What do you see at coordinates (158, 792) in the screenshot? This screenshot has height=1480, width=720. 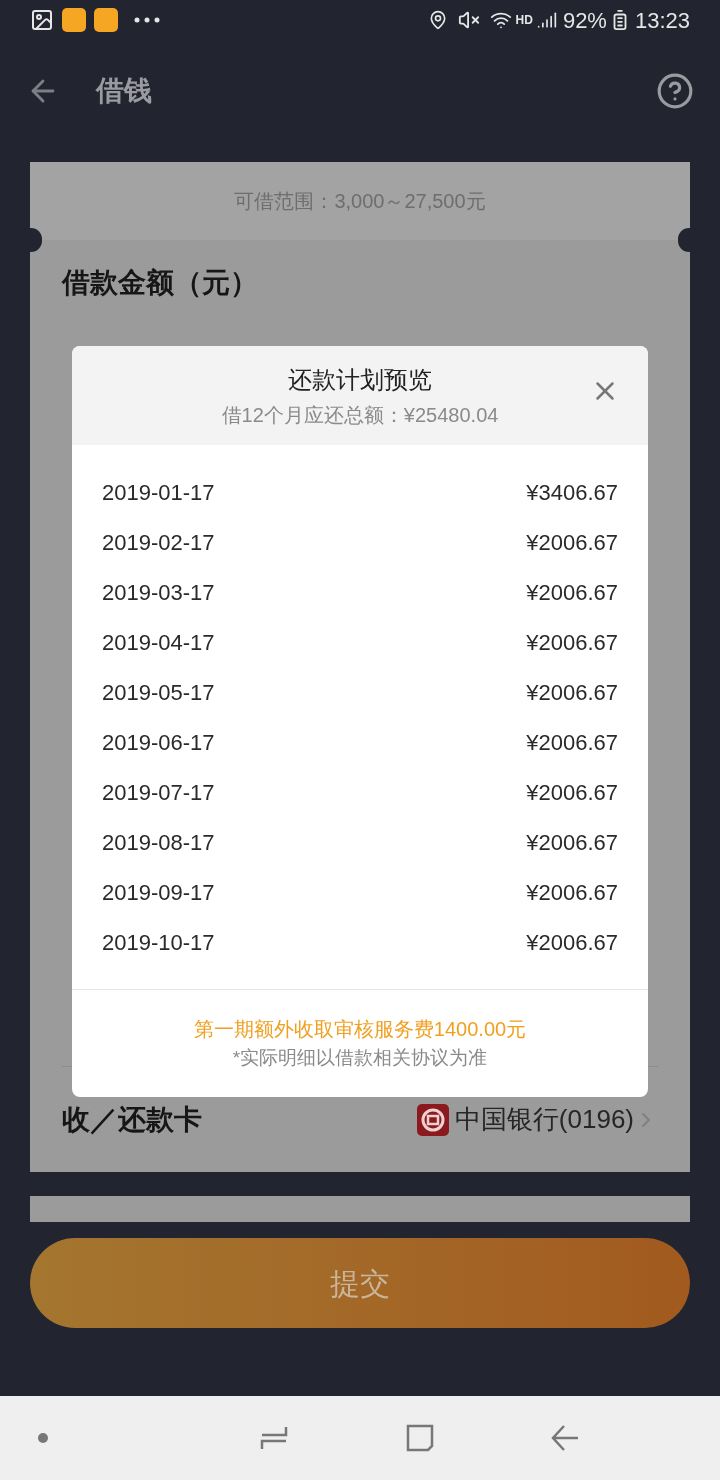 I see `repayment-date: 2019-07-17` at bounding box center [158, 792].